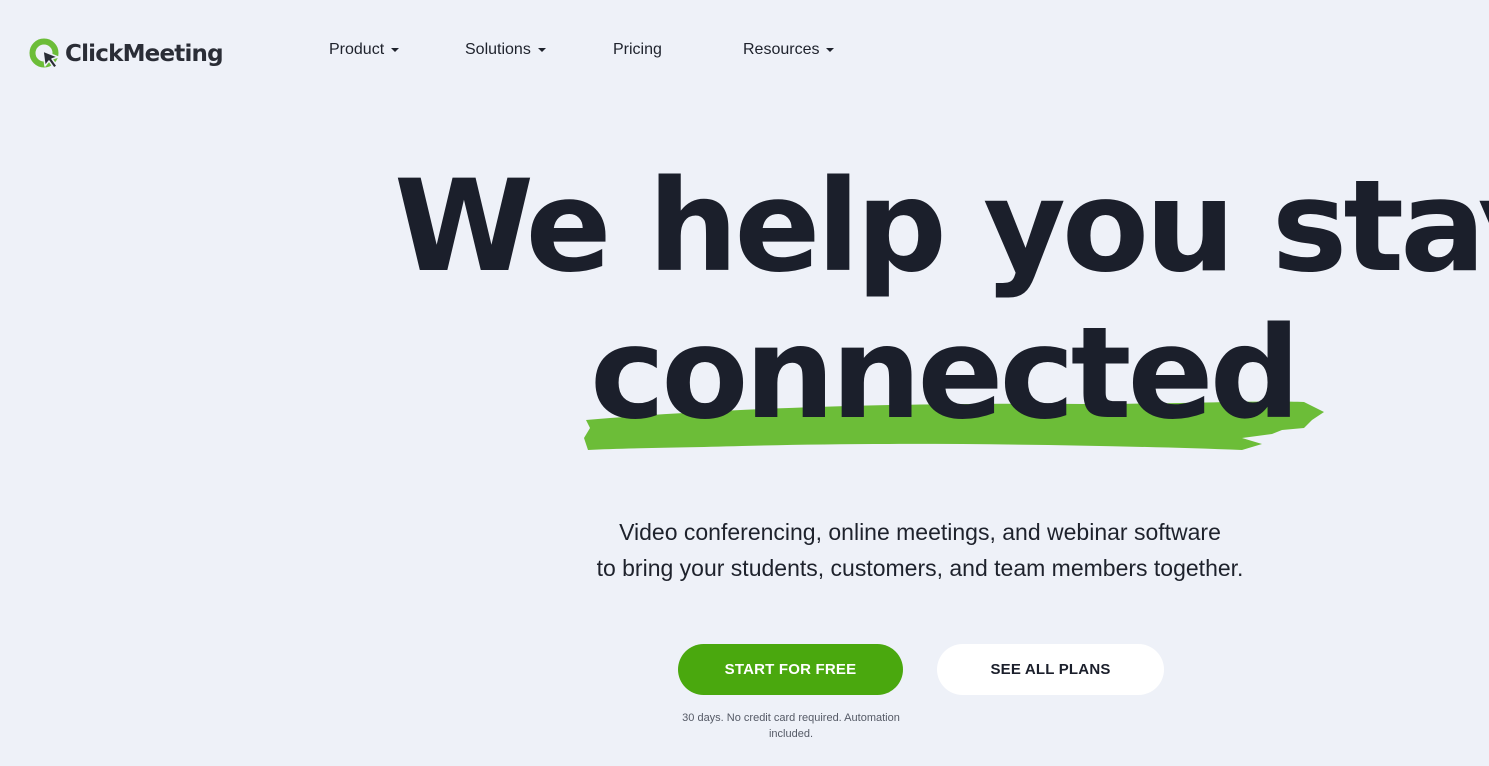 Image resolution: width=1489 pixels, height=766 pixels. Describe the element at coordinates (46, 54) in the screenshot. I see `clickmeeting-logo-icon` at that location.